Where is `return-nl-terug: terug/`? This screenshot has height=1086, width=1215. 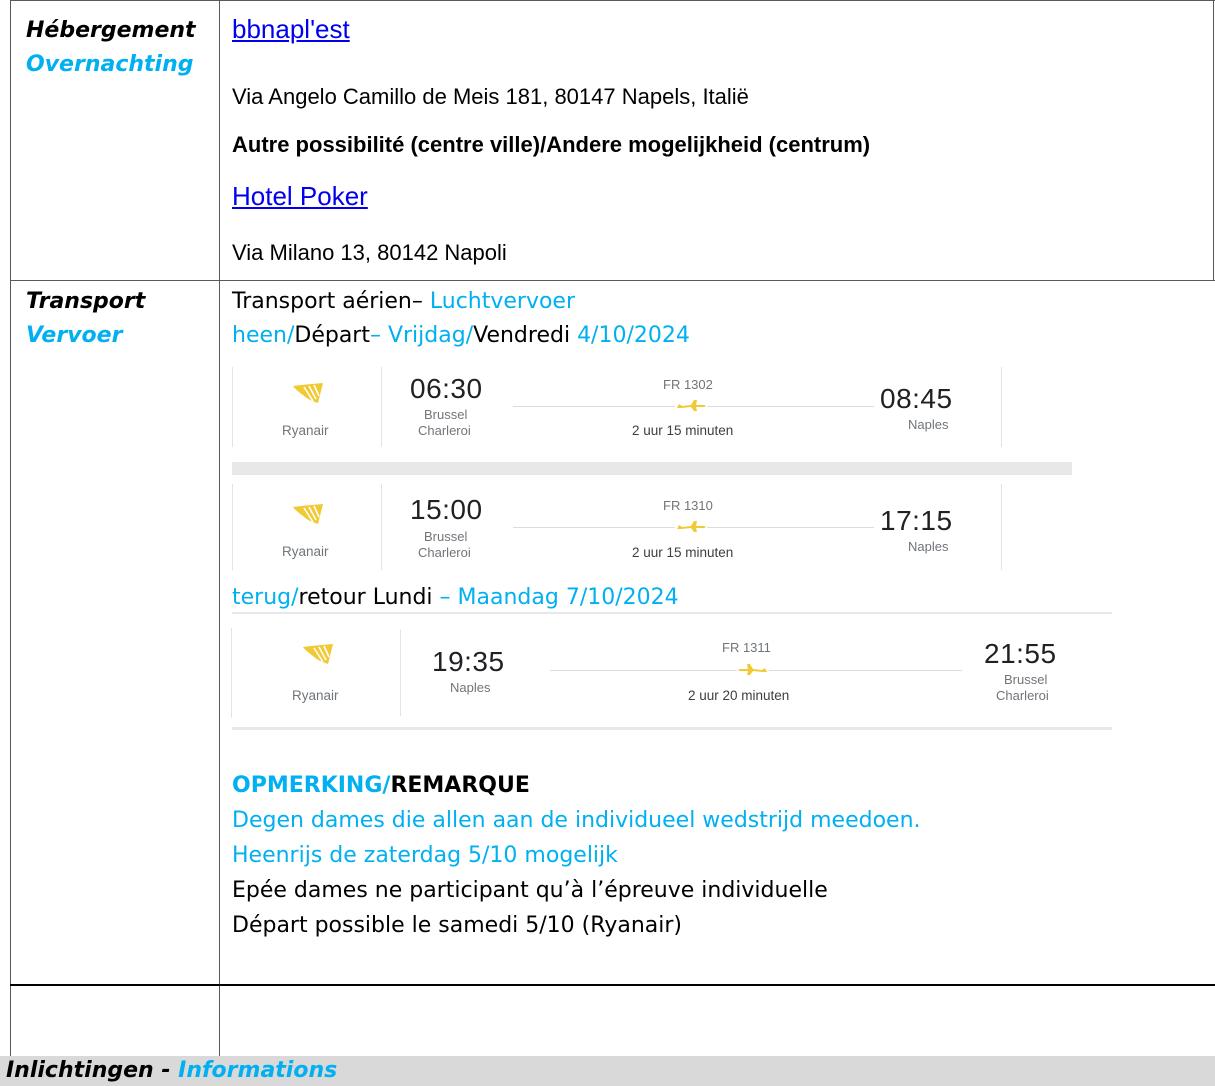
return-nl-terug: terug/ is located at coordinates (265, 597).